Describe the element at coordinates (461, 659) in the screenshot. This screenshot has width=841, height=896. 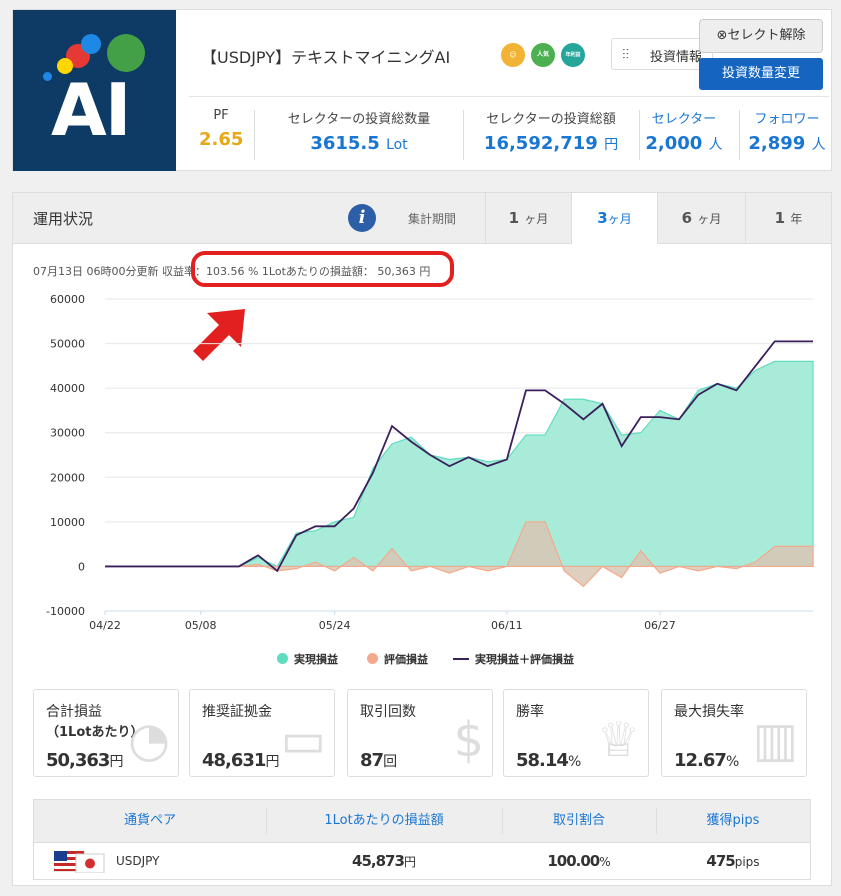
I see `legend-total-line` at that location.